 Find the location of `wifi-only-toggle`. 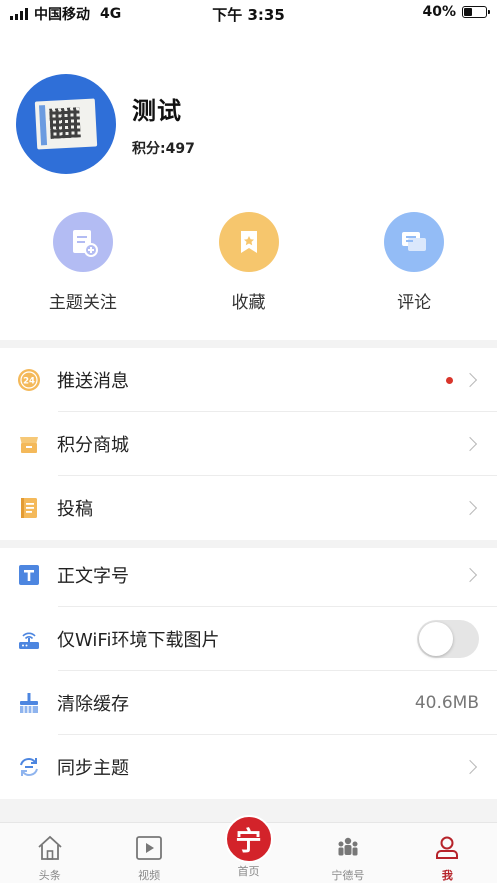

wifi-only-toggle is located at coordinates (448, 639).